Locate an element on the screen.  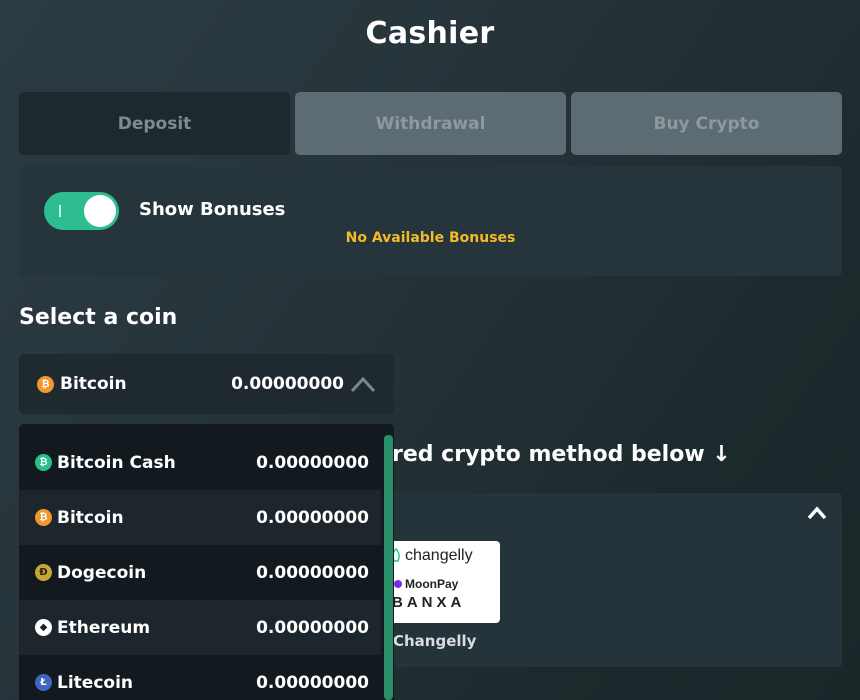
bonus-status-text: No Available Bonuses is located at coordinates (430, 238).